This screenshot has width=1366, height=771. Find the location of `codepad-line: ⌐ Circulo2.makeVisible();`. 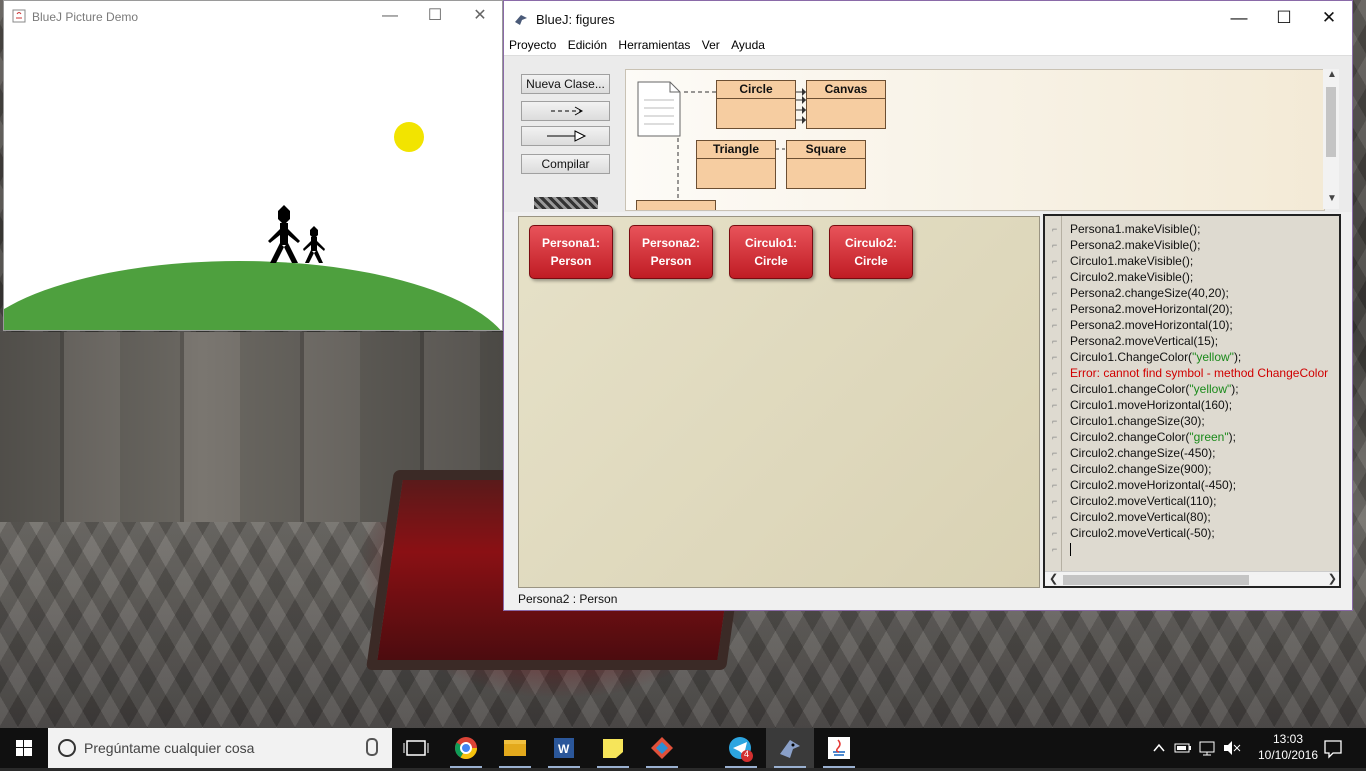

codepad-line: ⌐ Circulo2.makeVisible(); is located at coordinates (1195, 277).